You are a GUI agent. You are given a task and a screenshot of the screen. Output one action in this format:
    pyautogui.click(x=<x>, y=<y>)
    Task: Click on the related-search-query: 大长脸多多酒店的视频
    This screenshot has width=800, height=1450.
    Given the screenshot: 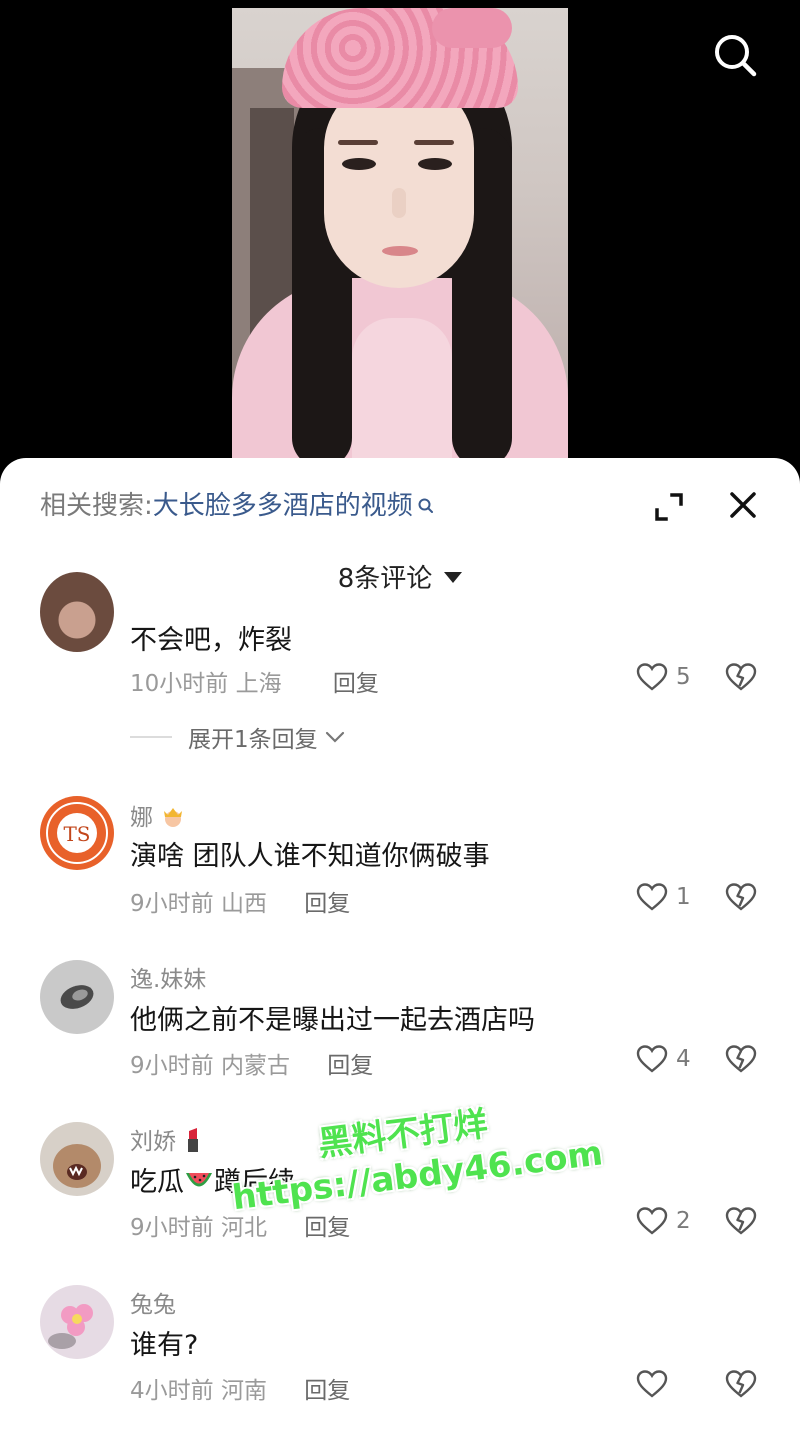 What is the action you would take?
    pyautogui.click(x=283, y=506)
    